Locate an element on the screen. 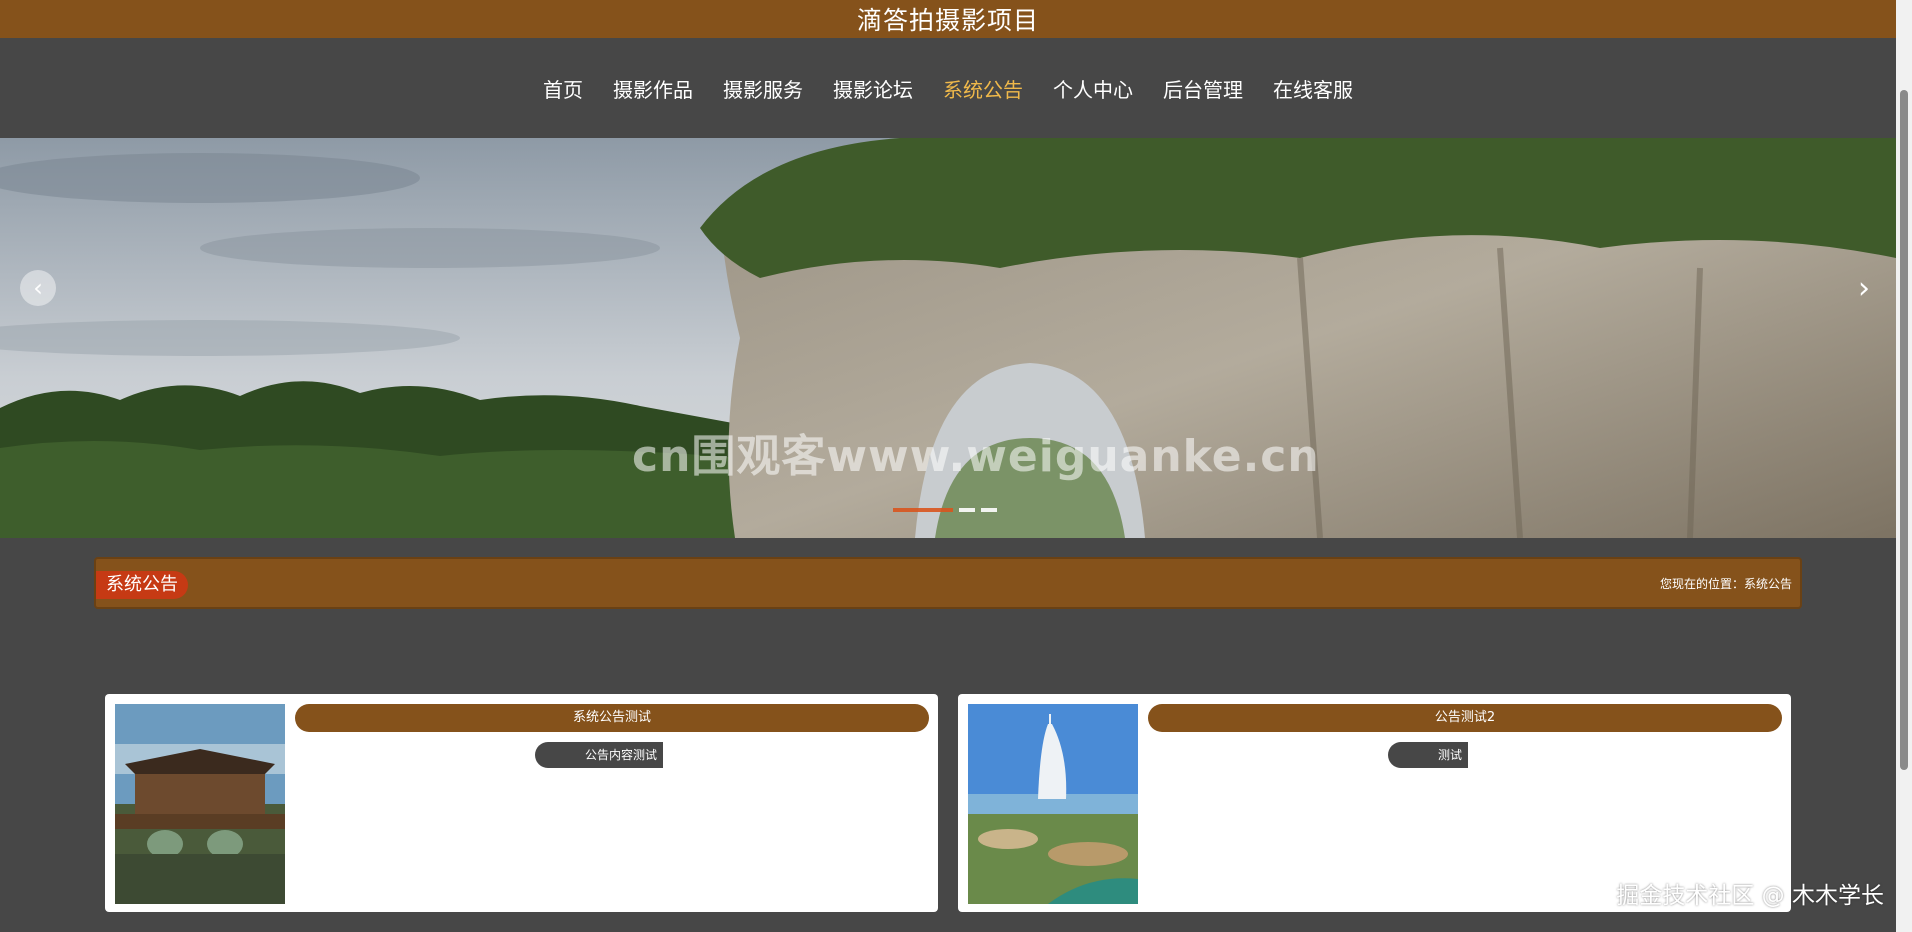  notice-card: 系统公告测试 公告内容测试 is located at coordinates (521, 803).